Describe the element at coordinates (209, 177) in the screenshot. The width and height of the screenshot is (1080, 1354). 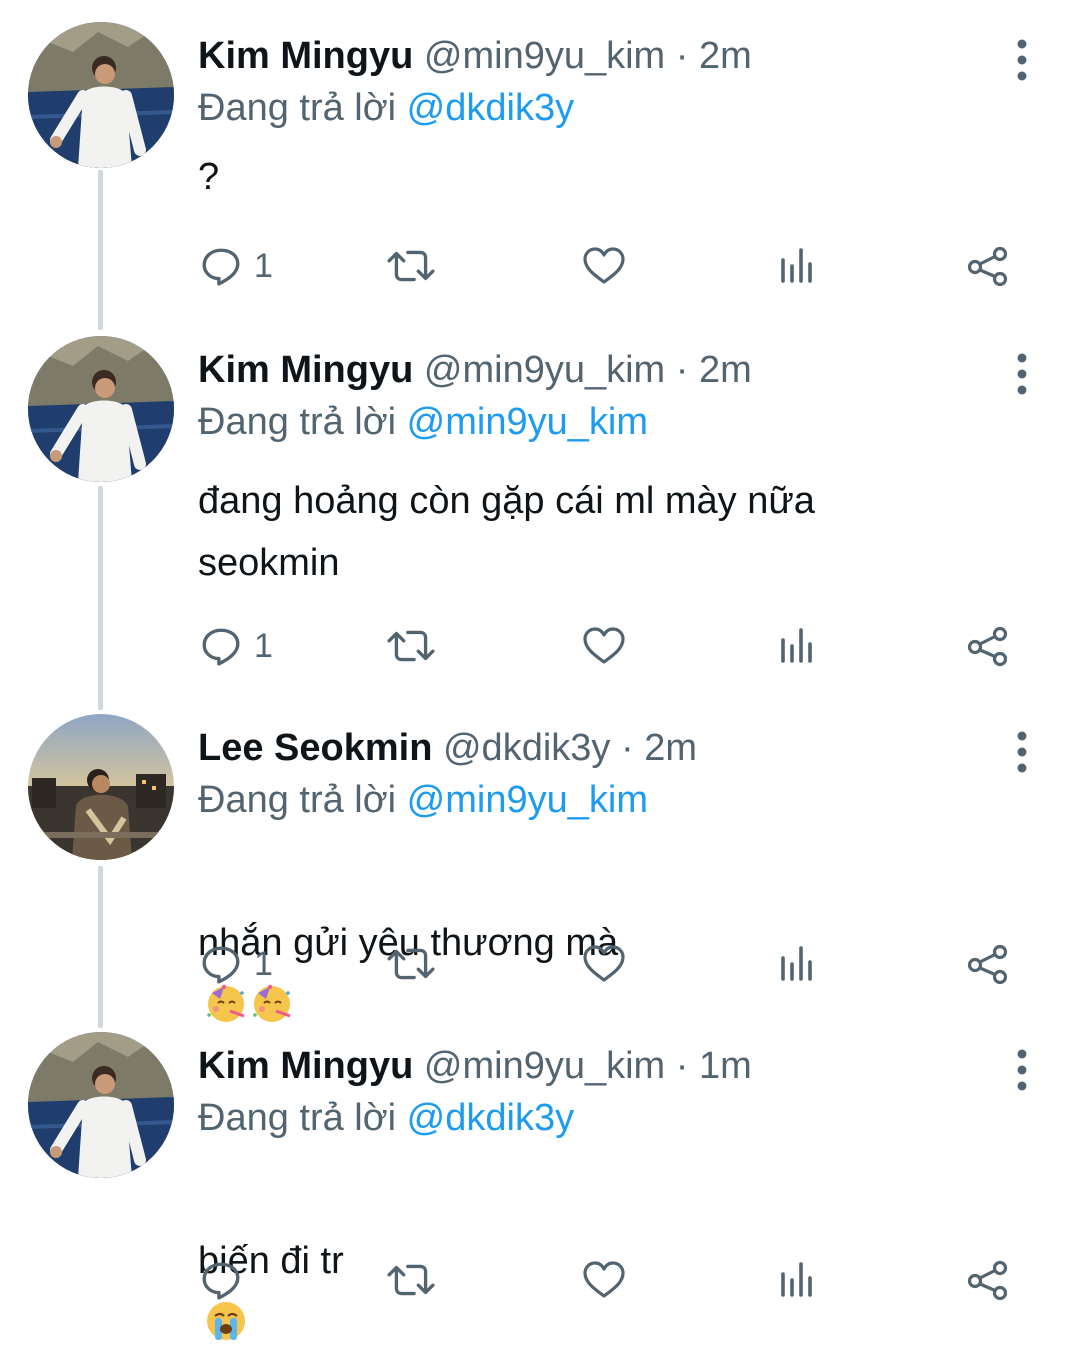
I see `tweet-text: ?` at that location.